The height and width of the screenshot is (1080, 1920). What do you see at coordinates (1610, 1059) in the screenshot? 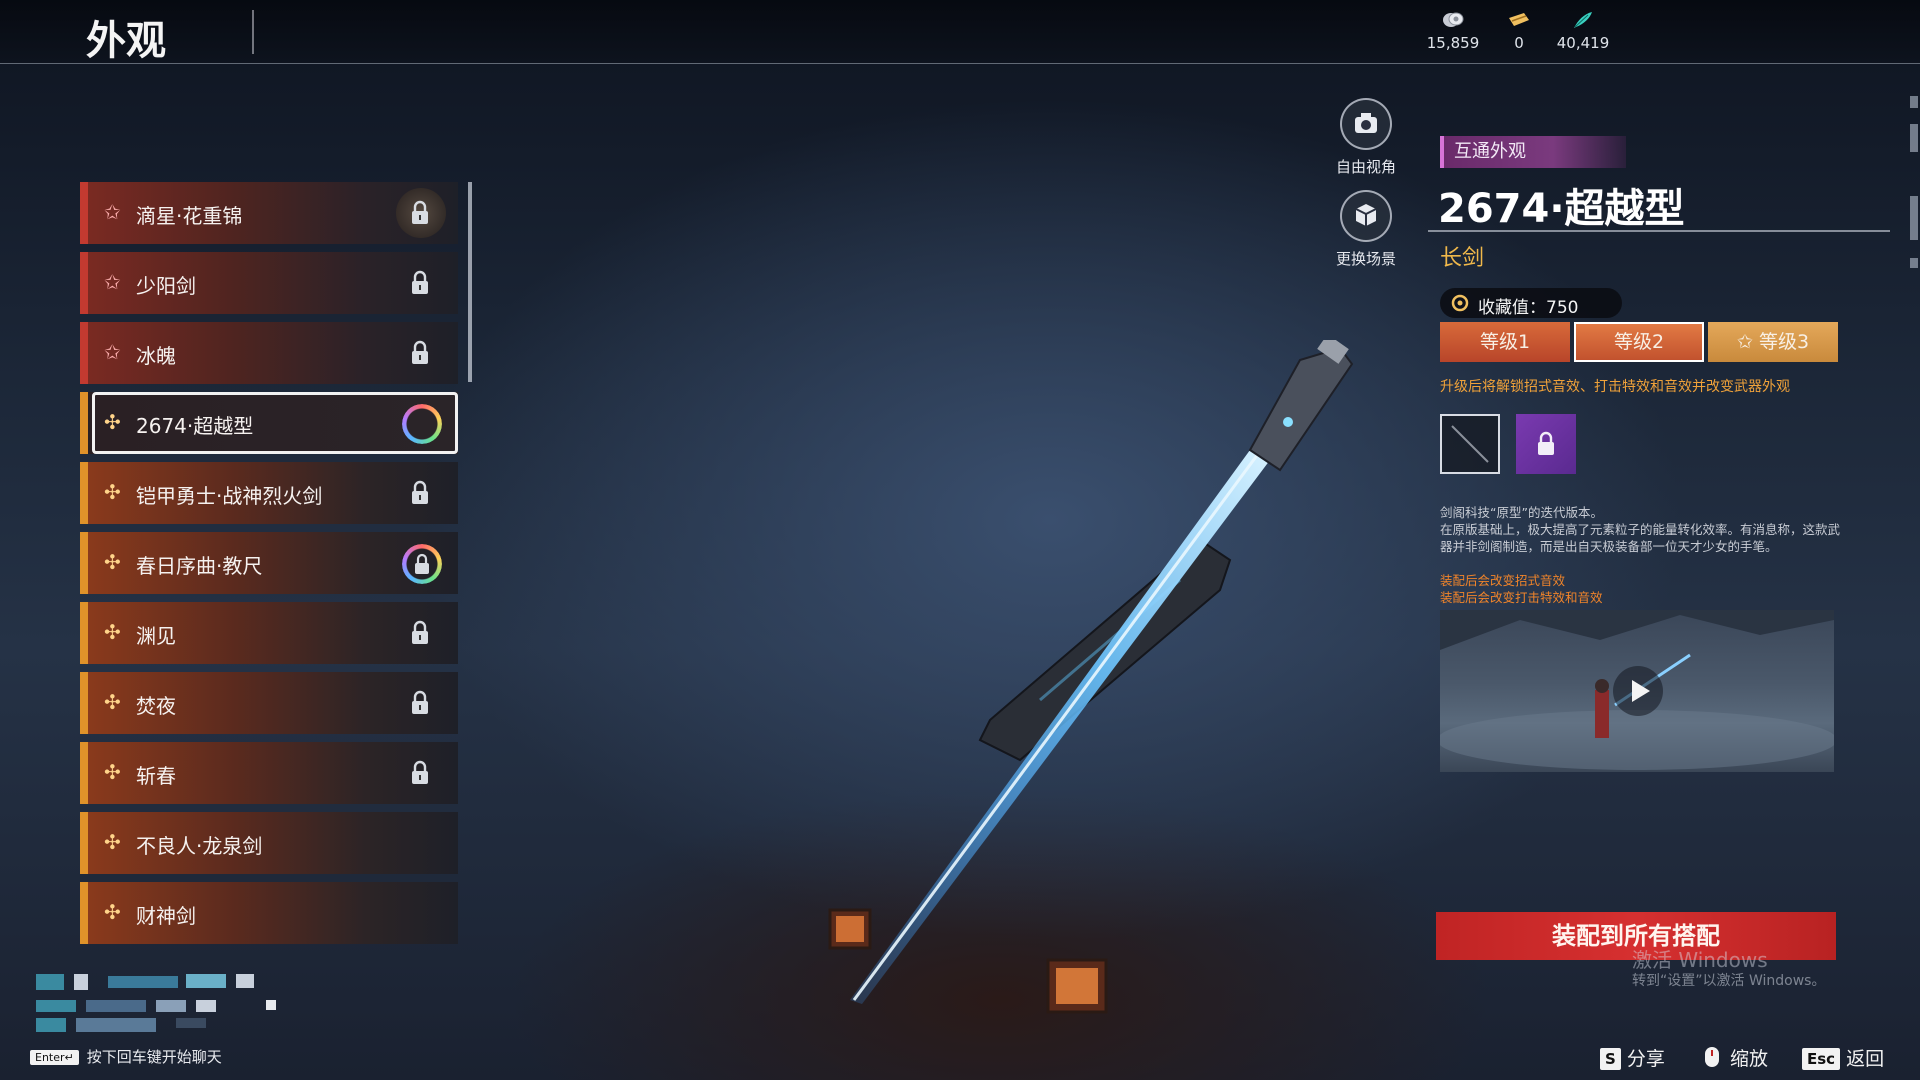
I see `s-key-icon: S` at bounding box center [1610, 1059].